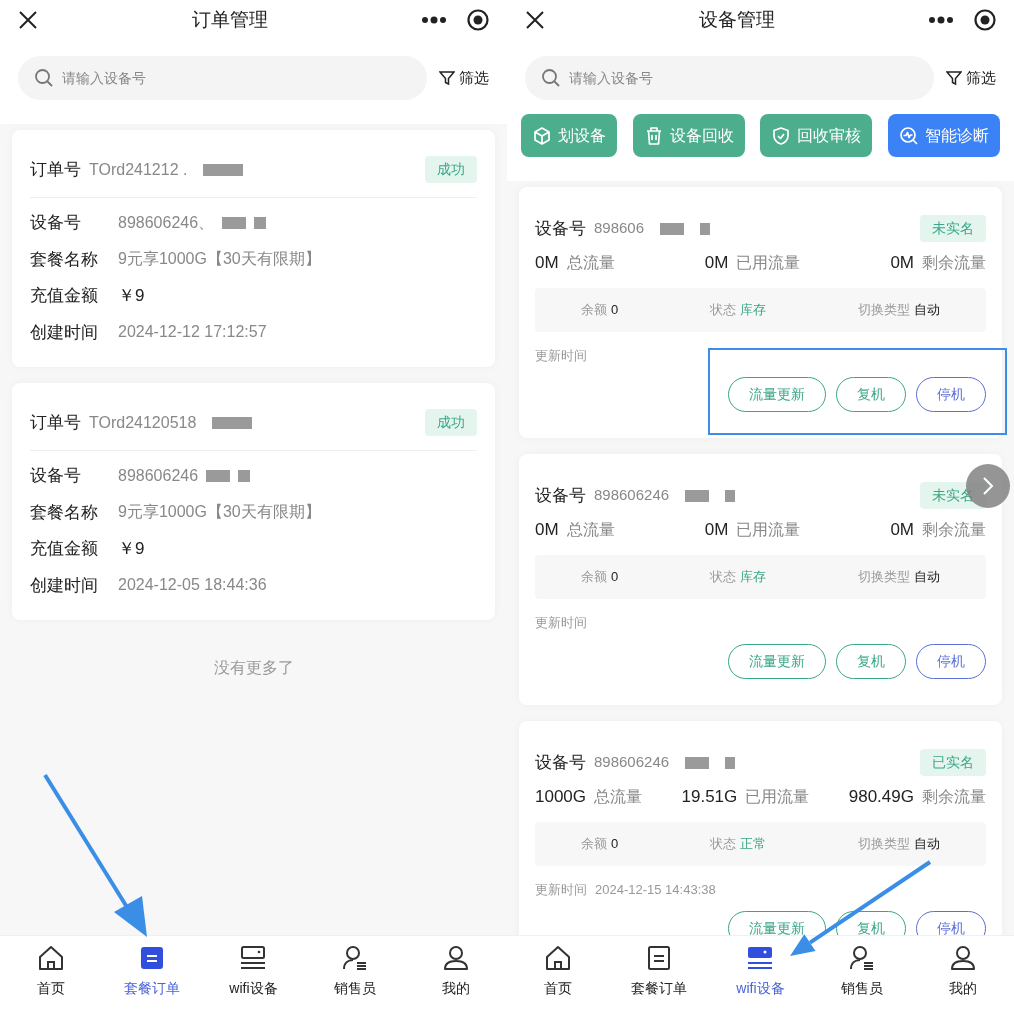 Image resolution: width=1014 pixels, height=1024 pixels. I want to click on stat-value: 19.51G, so click(709, 797).